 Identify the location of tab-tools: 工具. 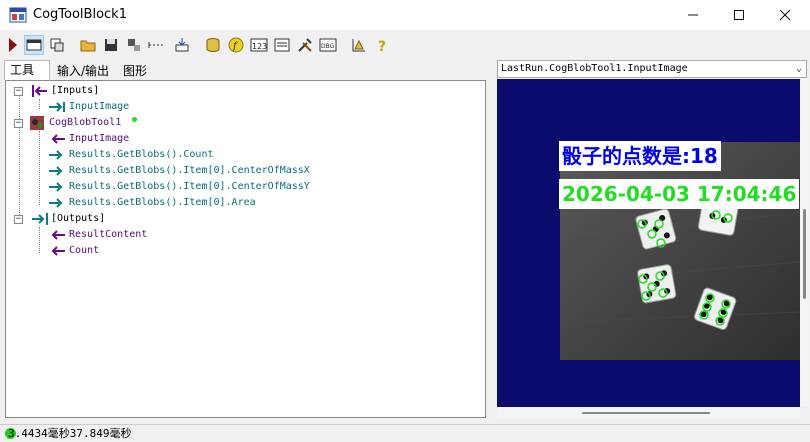
(27, 70).